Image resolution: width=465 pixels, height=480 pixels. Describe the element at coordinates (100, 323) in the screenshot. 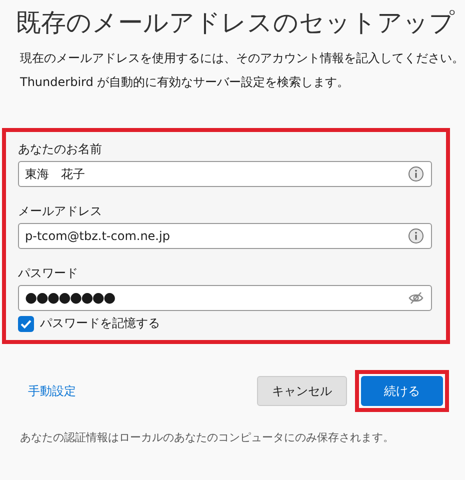

I see `checkbox-label: パスワードを記憶する` at that location.